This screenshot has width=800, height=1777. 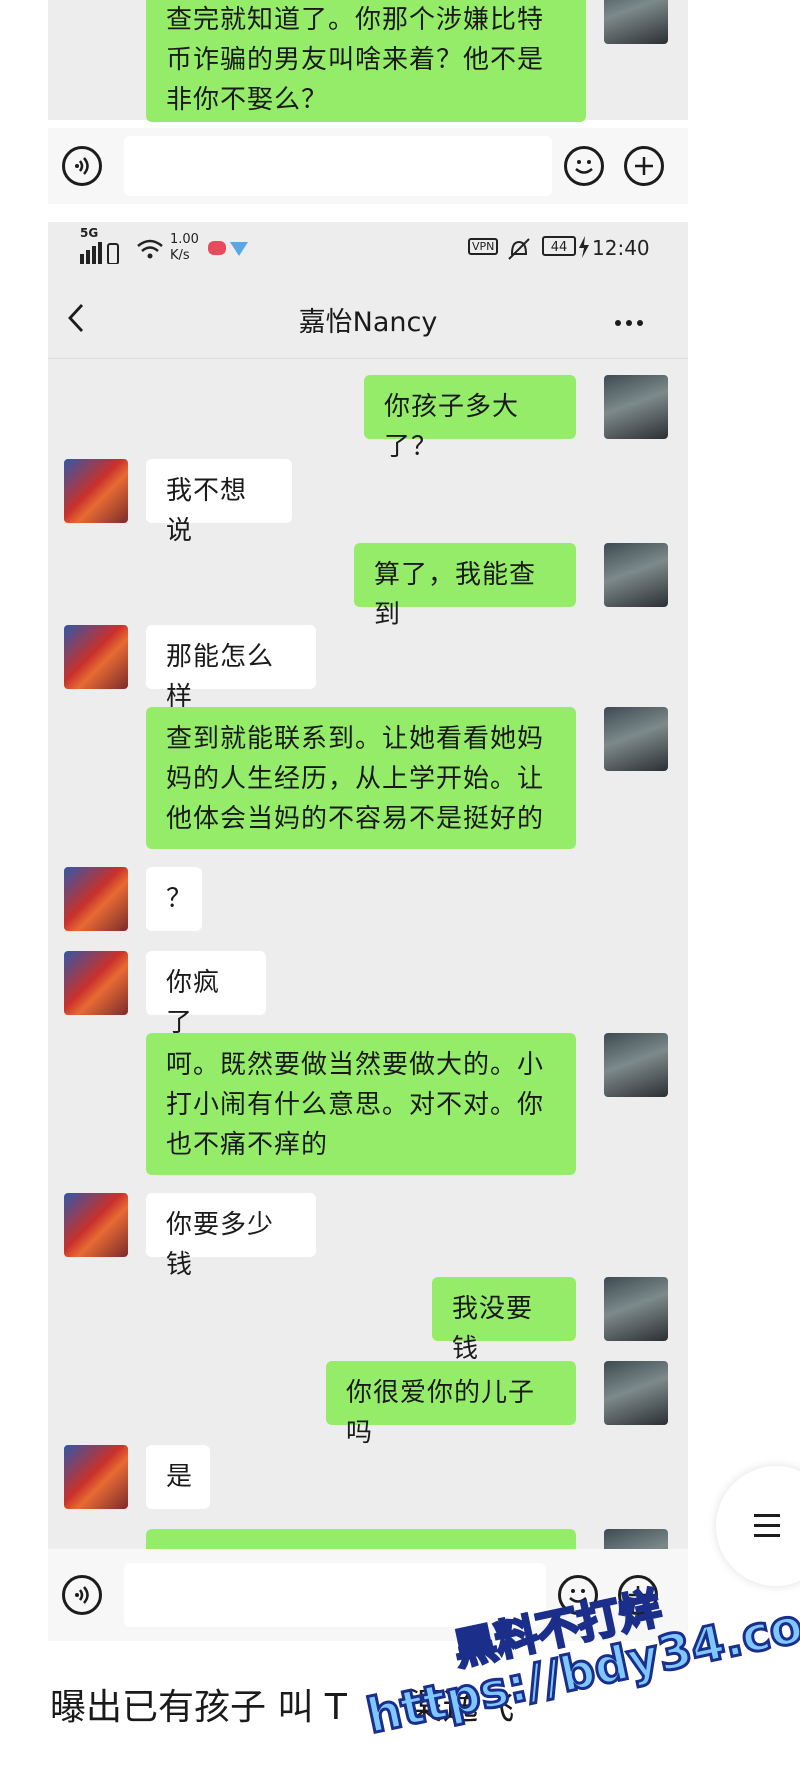 What do you see at coordinates (767, 1528) in the screenshot?
I see `hamburger-icon` at bounding box center [767, 1528].